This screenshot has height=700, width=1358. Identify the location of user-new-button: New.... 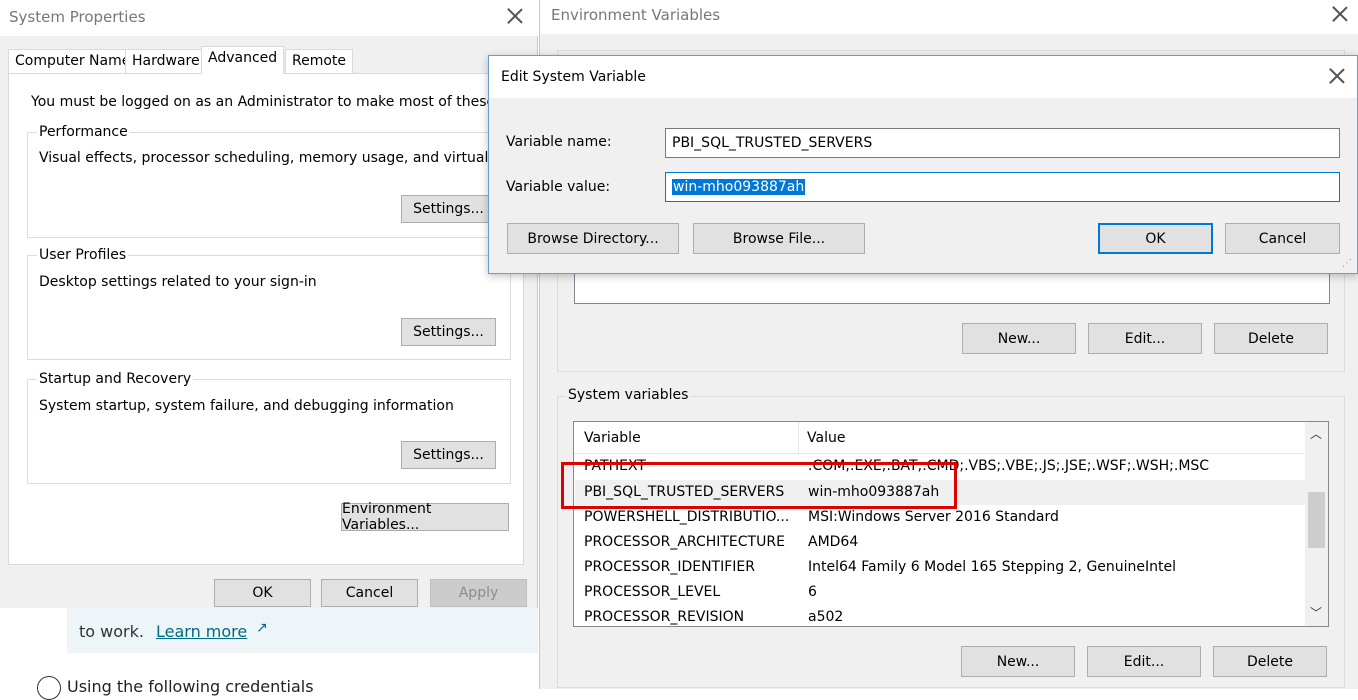
(1019, 338).